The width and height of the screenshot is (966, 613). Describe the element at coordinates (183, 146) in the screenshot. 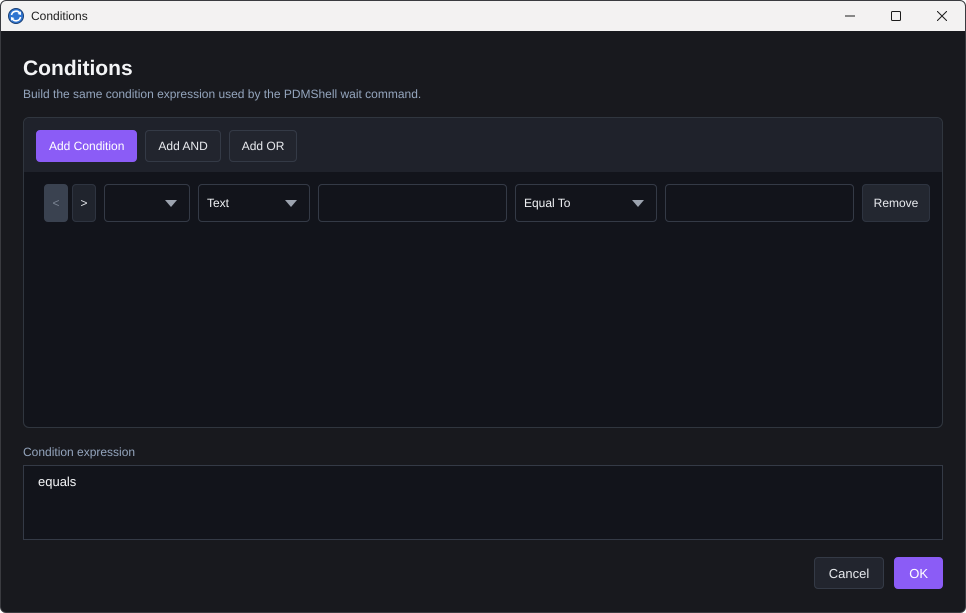

I see `add-button: Add AND` at that location.